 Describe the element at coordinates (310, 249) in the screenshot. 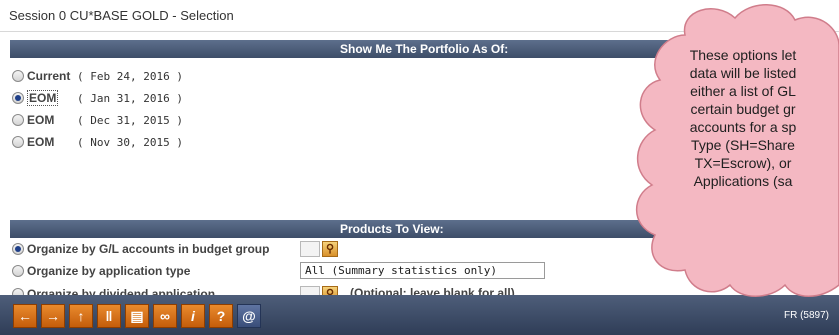

I see `budget-group-field` at that location.